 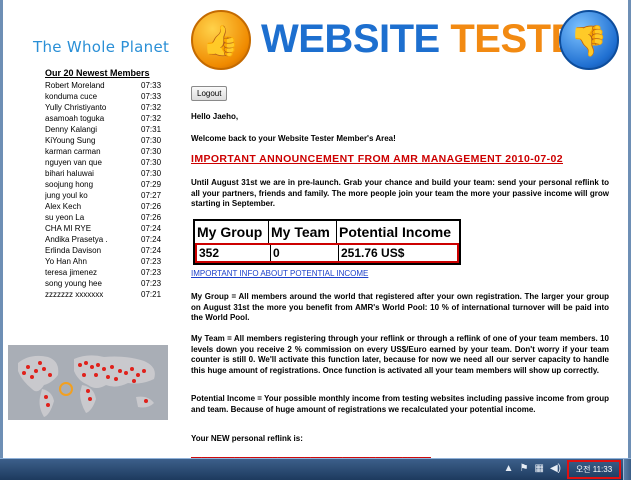 I want to click on stats-value-row: 352 0 251.76 US$, so click(x=327, y=253).